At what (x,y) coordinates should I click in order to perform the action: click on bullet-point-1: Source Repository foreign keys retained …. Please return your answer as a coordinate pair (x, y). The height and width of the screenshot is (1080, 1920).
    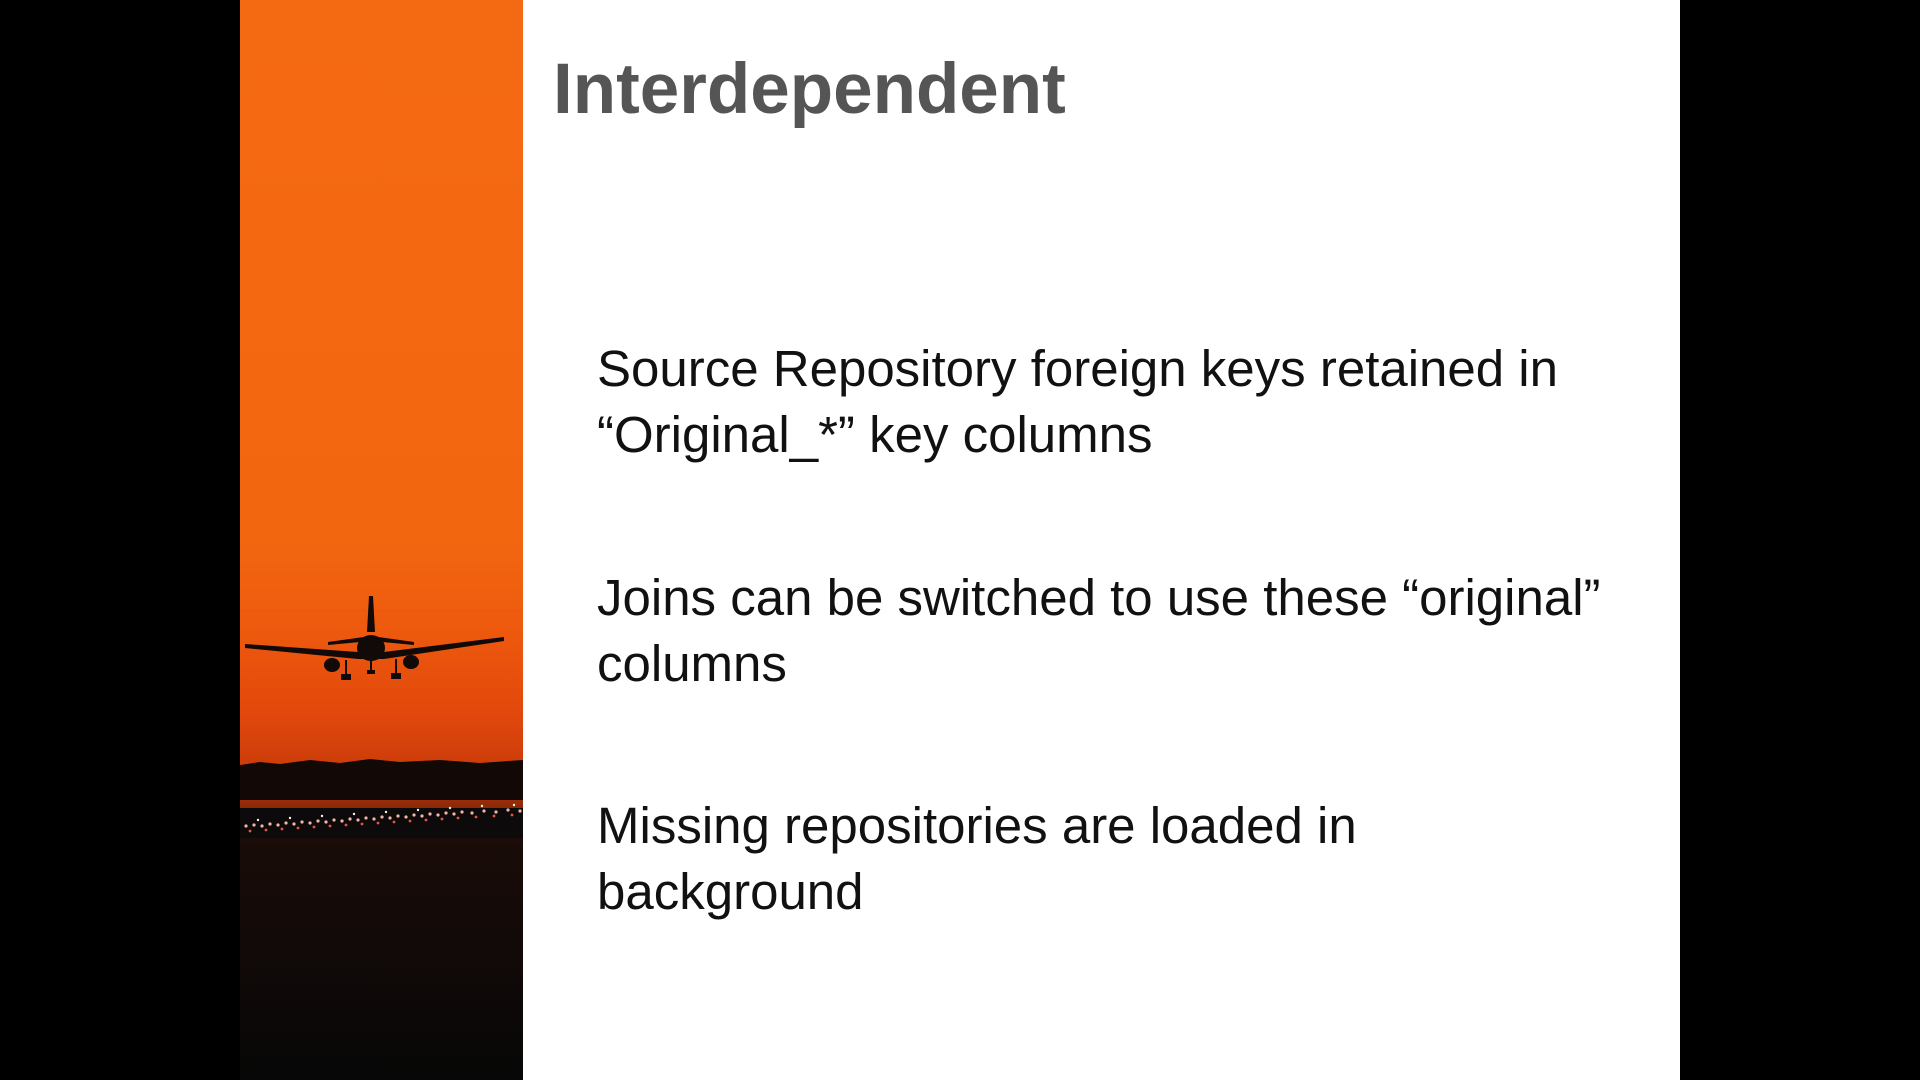
    Looking at the image, I should click on (1078, 401).